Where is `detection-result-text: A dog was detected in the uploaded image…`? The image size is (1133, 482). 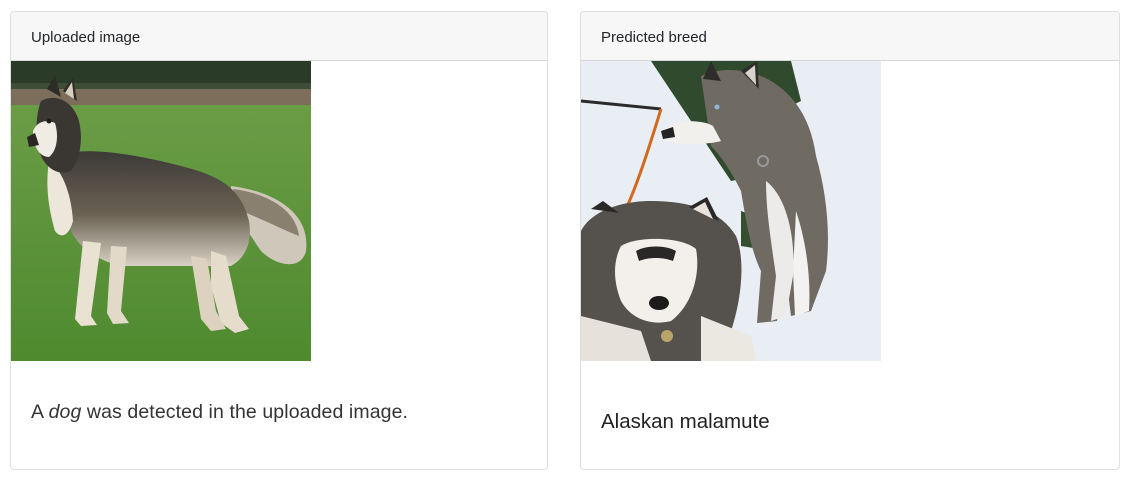
detection-result-text: A dog was detected in the uploaded image… is located at coordinates (219, 412).